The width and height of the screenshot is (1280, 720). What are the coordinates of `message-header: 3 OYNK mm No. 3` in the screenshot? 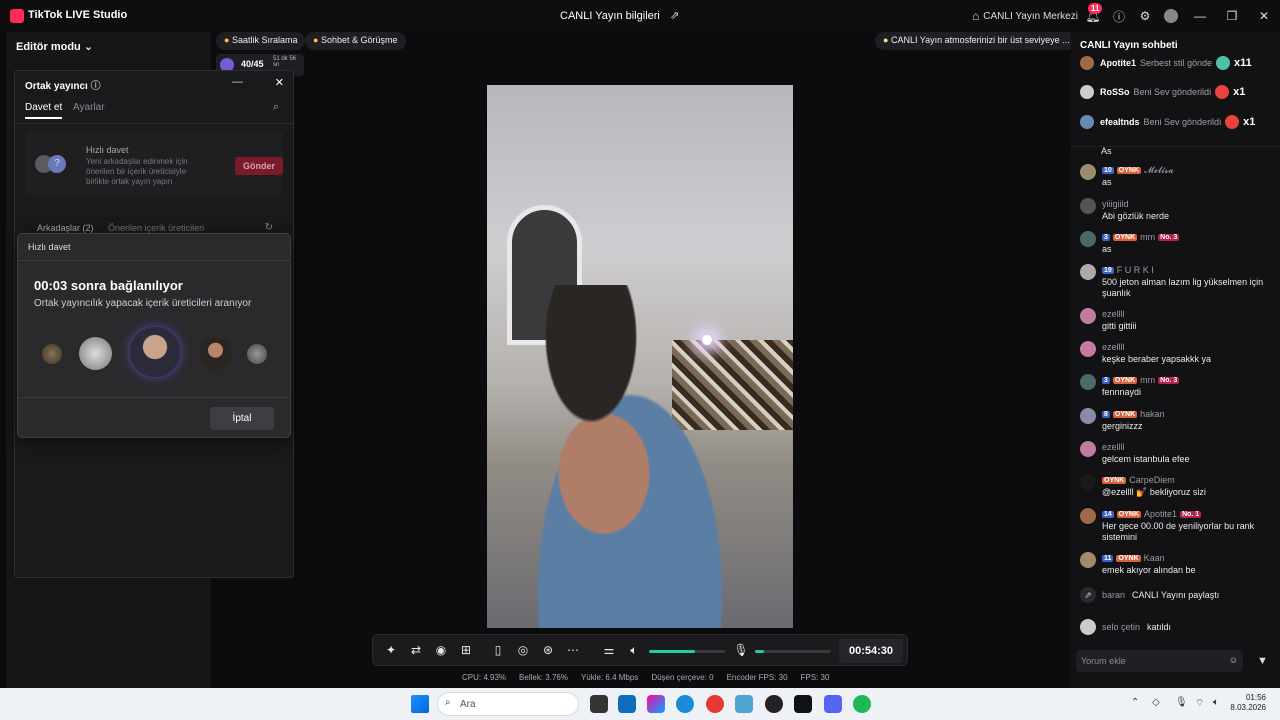 It's located at (1189, 380).